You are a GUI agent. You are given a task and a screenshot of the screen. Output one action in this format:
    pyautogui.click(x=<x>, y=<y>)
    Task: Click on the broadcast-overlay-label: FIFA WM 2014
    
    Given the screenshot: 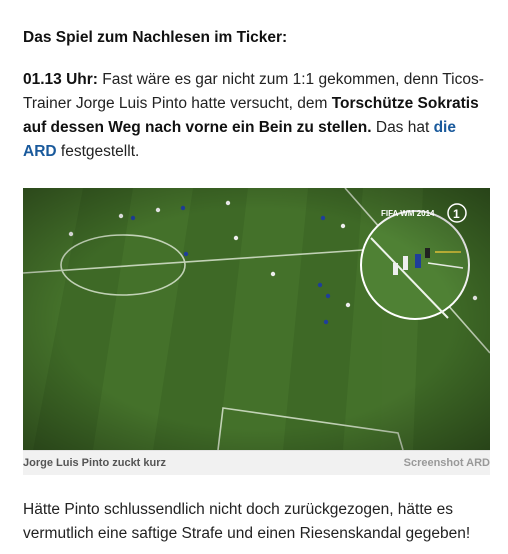 What is the action you would take?
    pyautogui.click(x=408, y=213)
    